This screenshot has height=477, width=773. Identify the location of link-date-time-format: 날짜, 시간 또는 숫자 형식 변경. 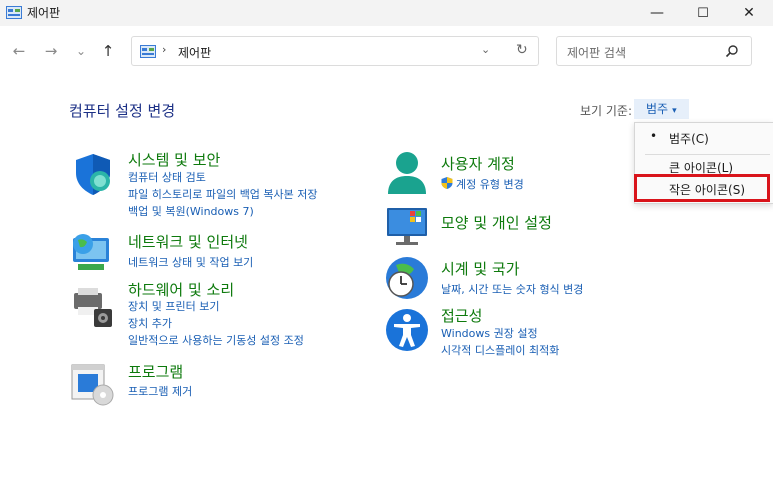
(512, 289).